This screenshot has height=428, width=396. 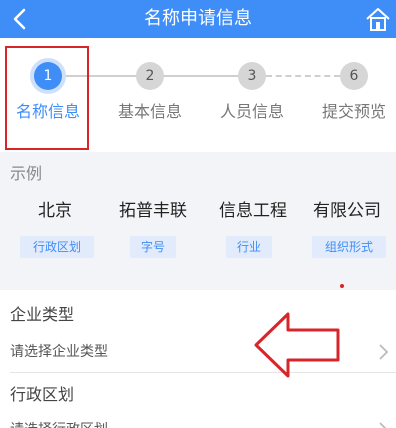 I want to click on app-header: 名称申请信息, so click(x=198, y=19).